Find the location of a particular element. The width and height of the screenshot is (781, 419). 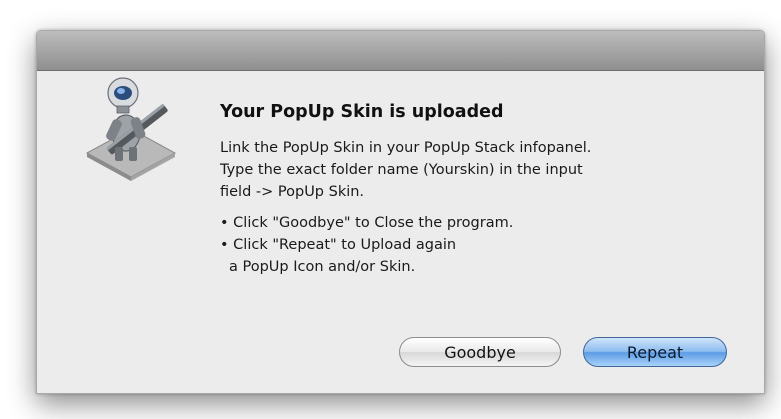

message-line: field -> PopUp Skin. is located at coordinates (292, 192).